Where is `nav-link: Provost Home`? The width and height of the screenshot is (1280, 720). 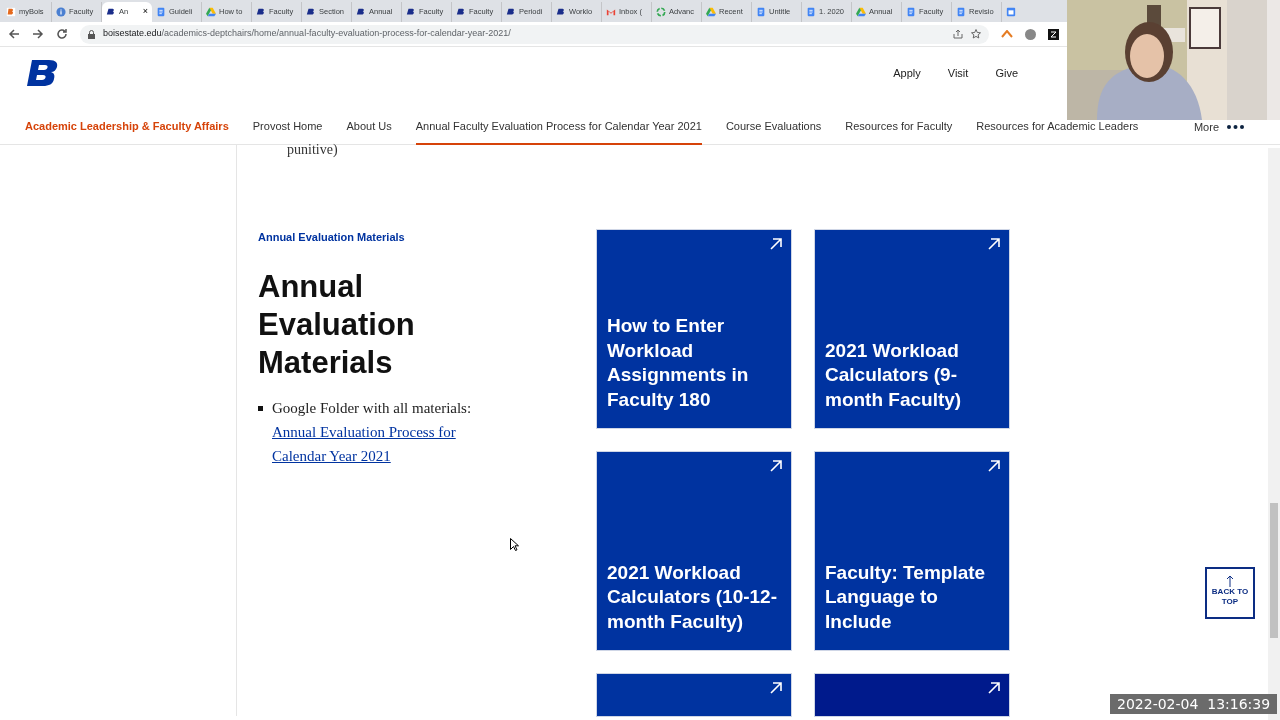 nav-link: Provost Home is located at coordinates (287, 126).